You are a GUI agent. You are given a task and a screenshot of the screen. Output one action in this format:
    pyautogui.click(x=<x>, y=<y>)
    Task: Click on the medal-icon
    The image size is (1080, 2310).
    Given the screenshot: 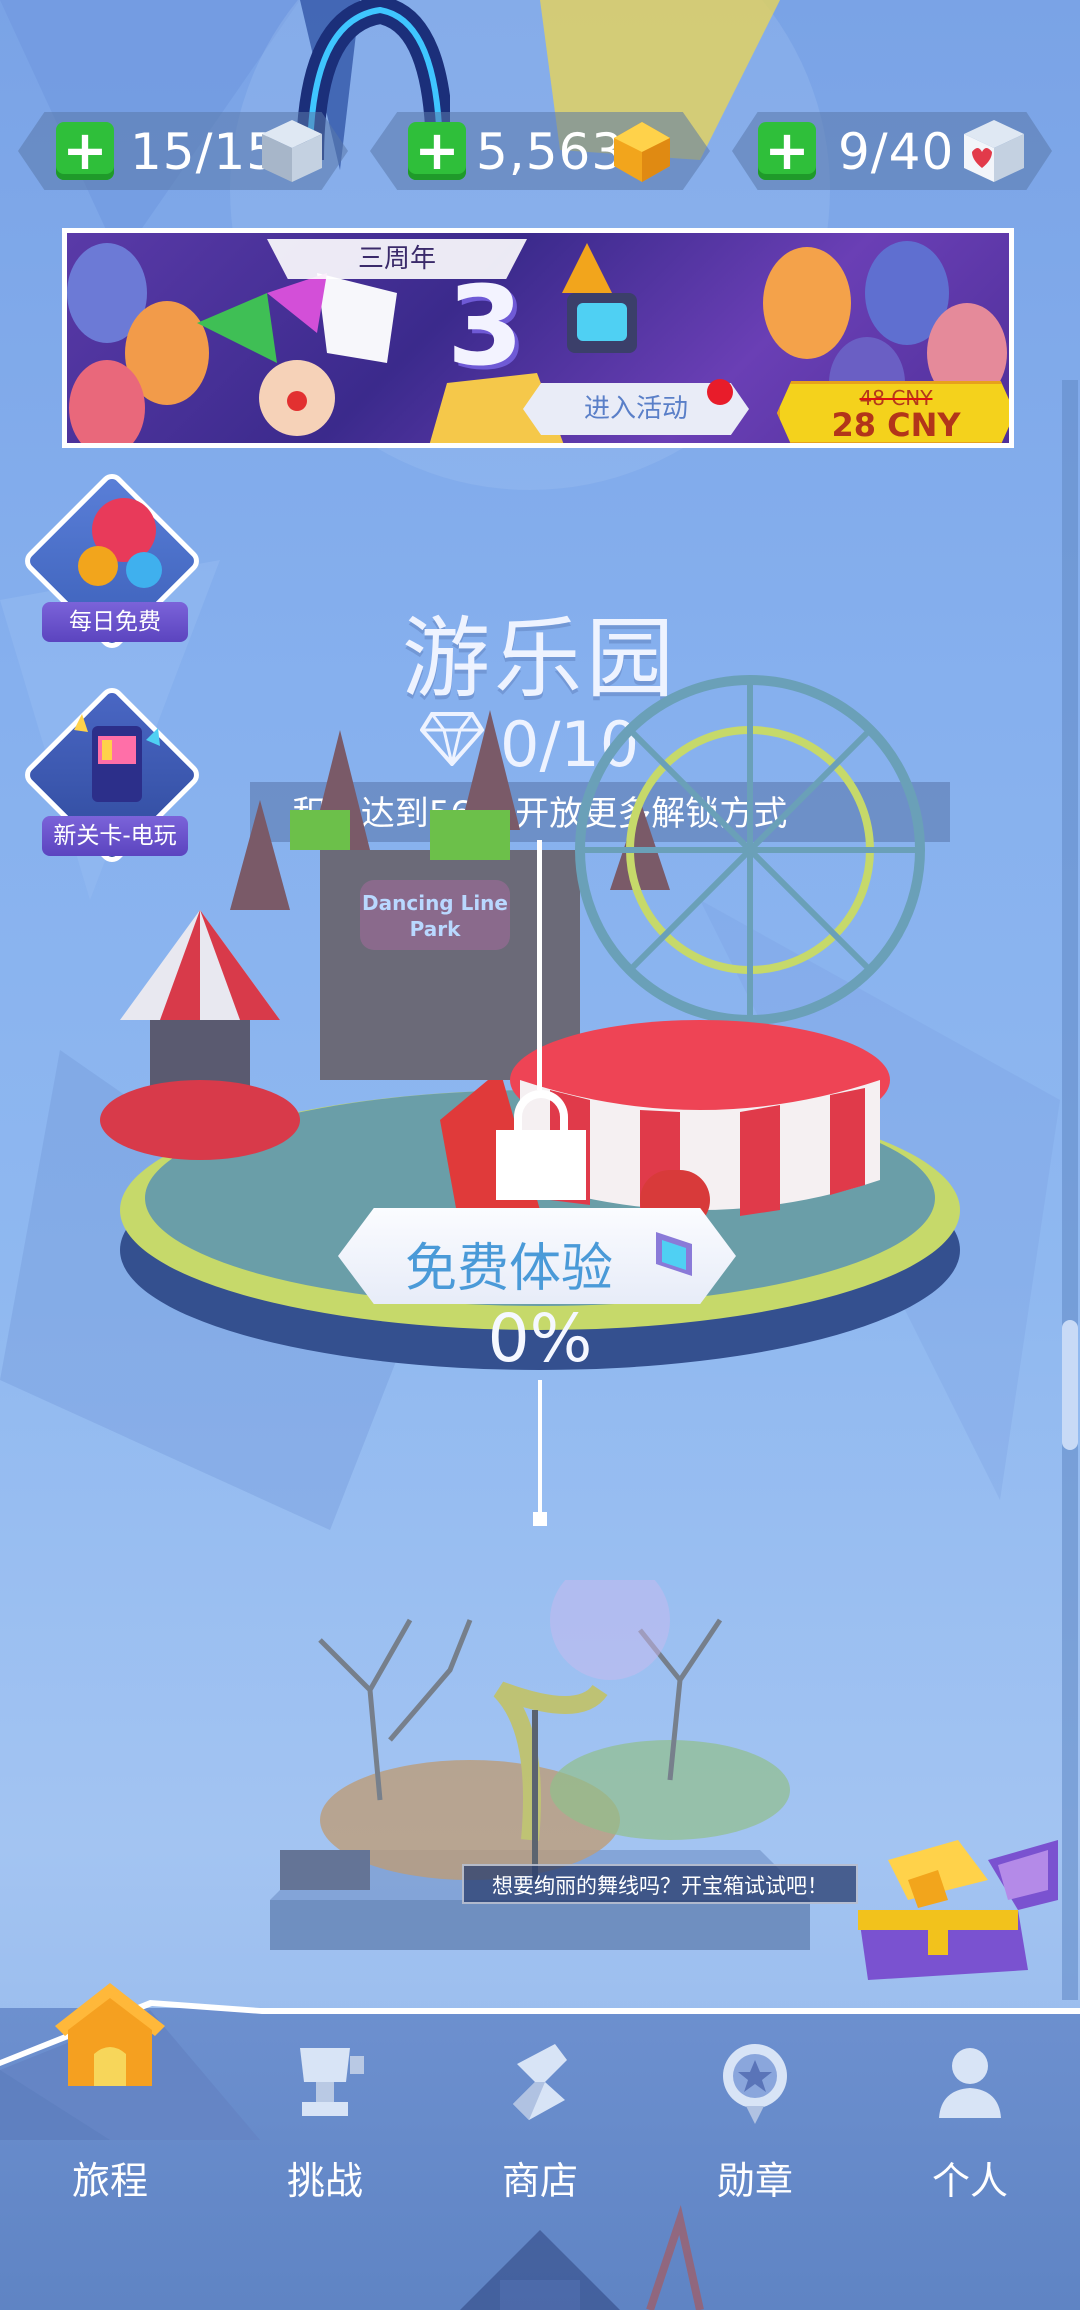 What is the action you would take?
    pyautogui.click(x=755, y=2084)
    